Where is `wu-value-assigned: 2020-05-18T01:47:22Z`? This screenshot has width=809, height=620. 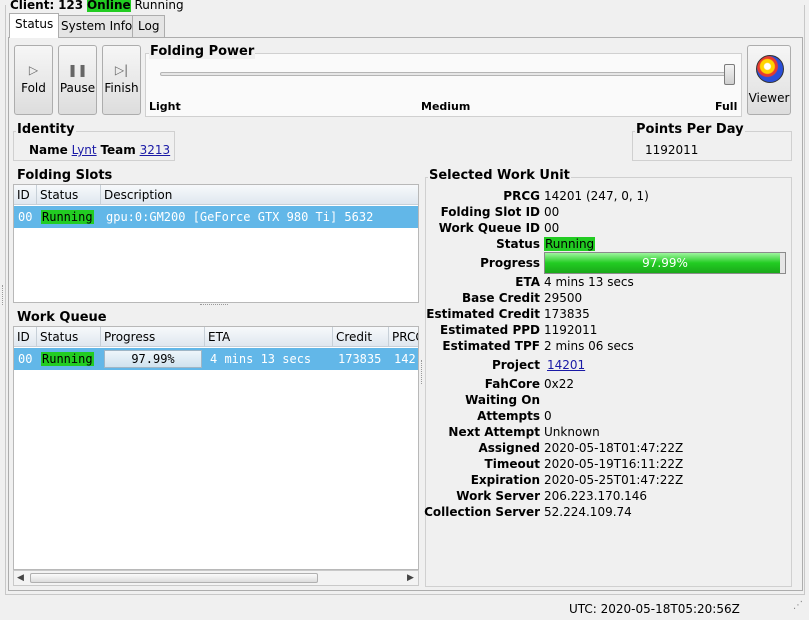
wu-value-assigned: 2020-05-18T01:47:22Z is located at coordinates (614, 448).